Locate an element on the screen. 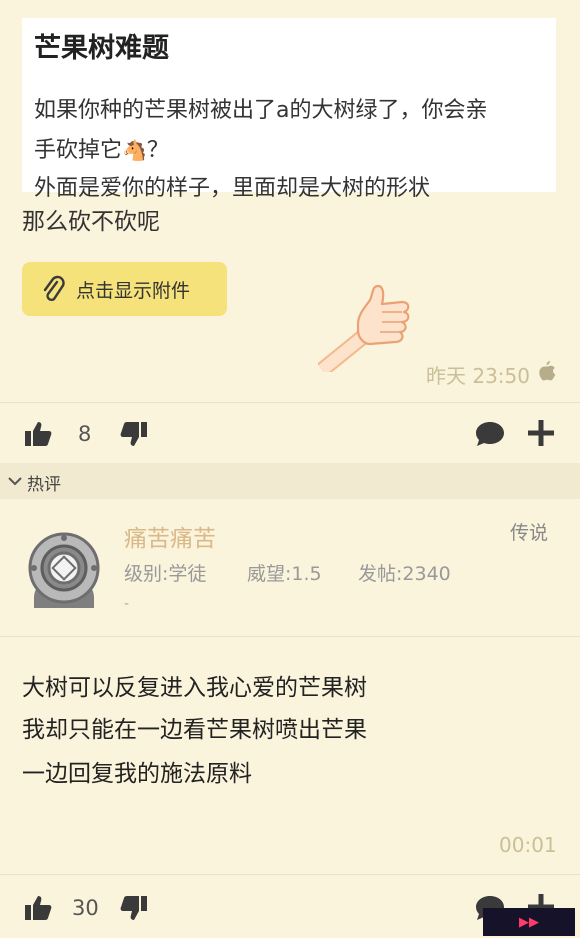 This screenshot has width=580, height=938. comment-icon is located at coordinates (490, 434).